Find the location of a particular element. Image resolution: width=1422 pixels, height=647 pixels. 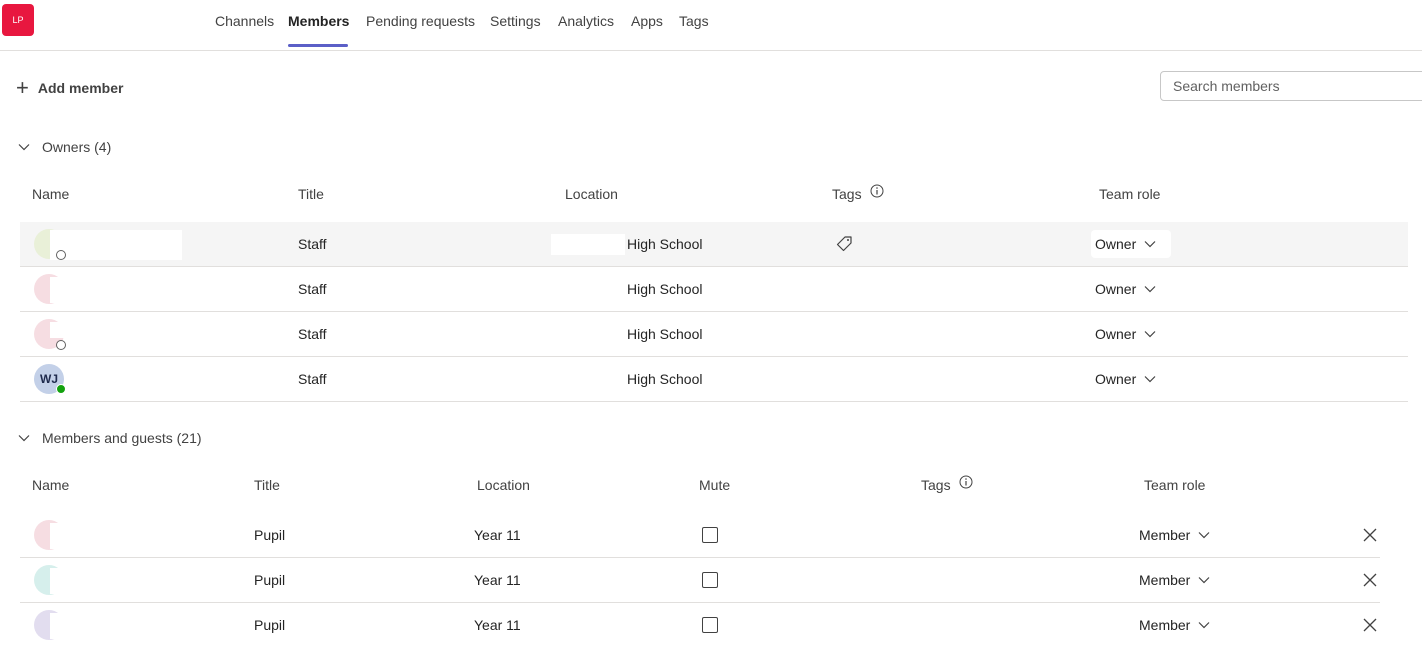

owners-col-name: Name is located at coordinates (50, 194).